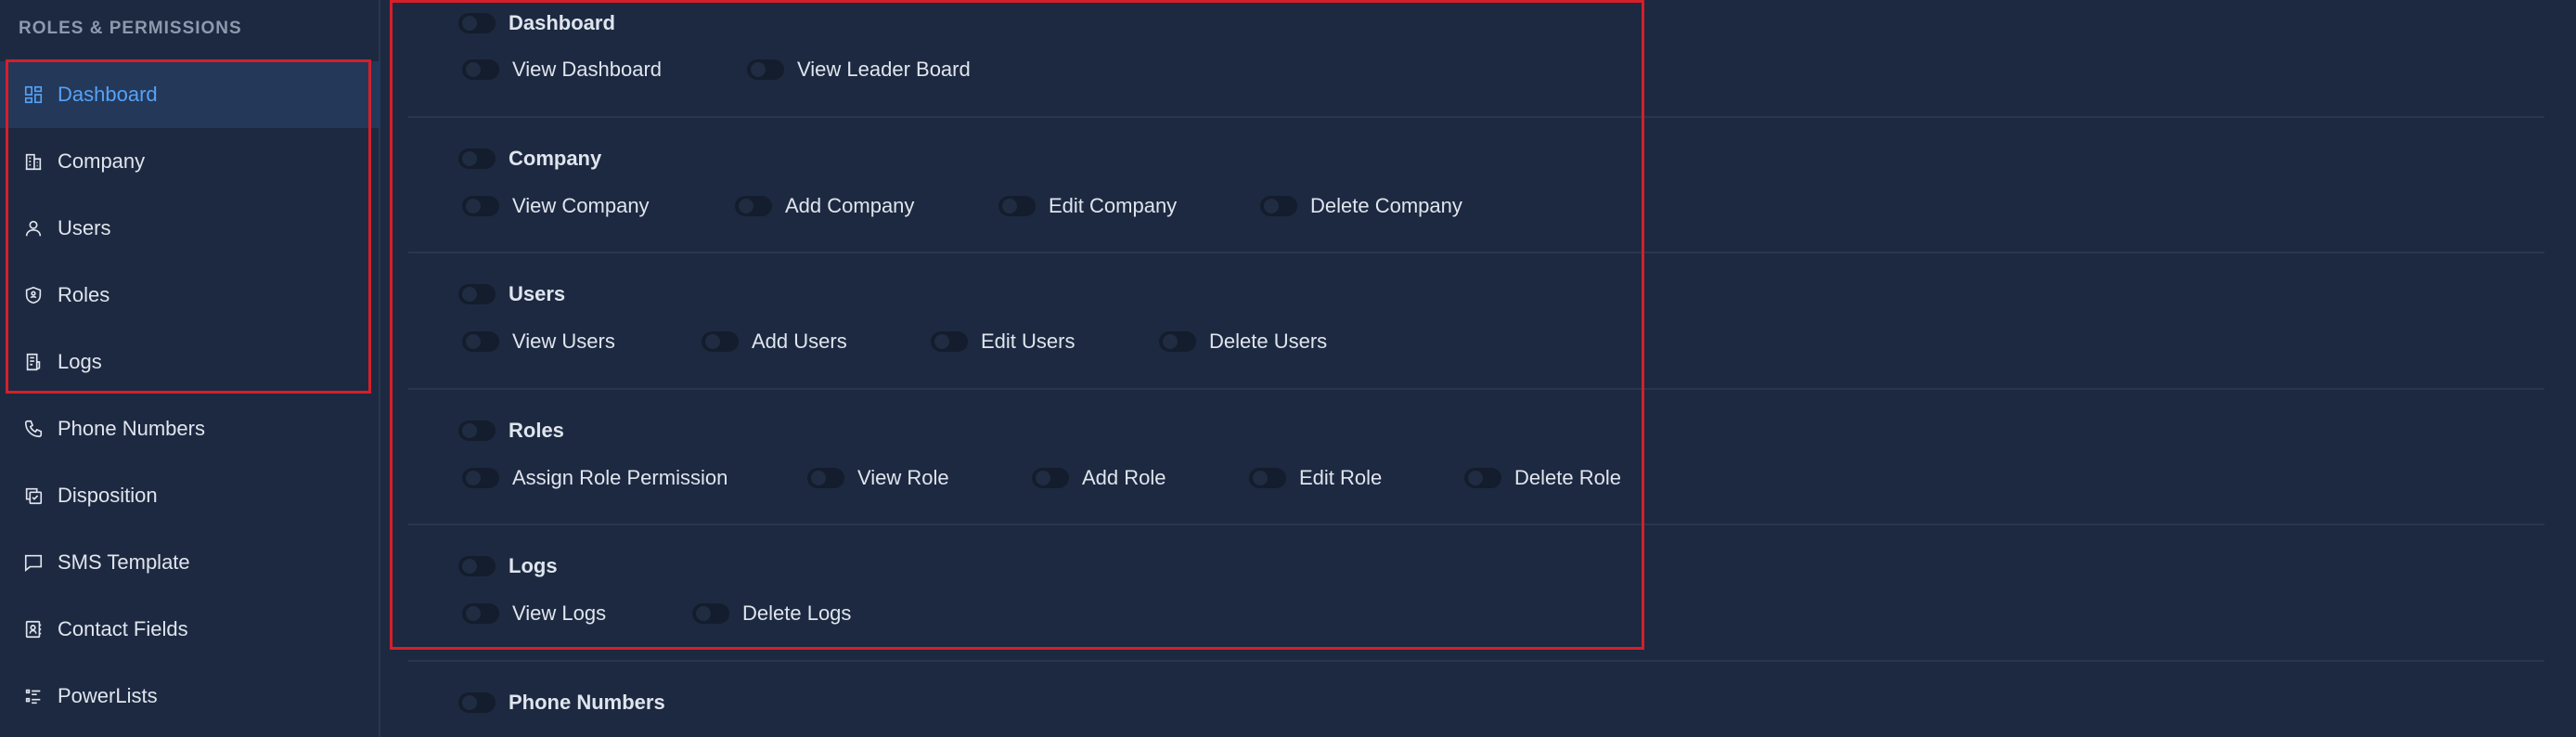 The height and width of the screenshot is (737, 2576). What do you see at coordinates (33, 429) in the screenshot?
I see `phone-icon` at bounding box center [33, 429].